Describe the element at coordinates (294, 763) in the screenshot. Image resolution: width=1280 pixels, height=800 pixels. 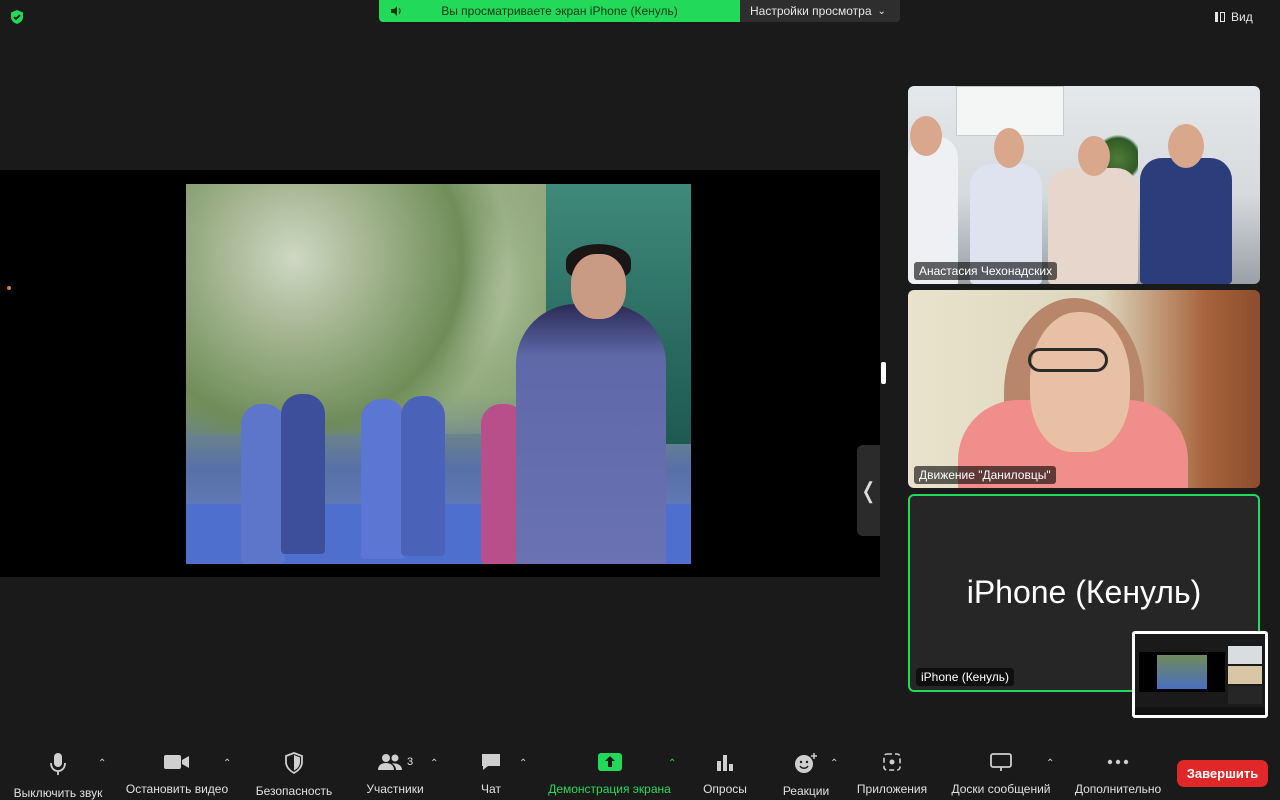
I see `security-shield-icon` at that location.